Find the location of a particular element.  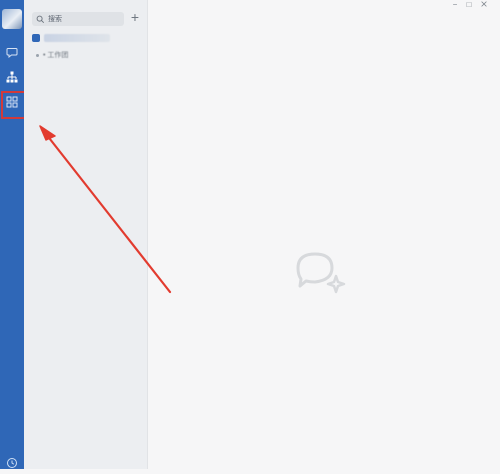

left-rail is located at coordinates (13, 234).